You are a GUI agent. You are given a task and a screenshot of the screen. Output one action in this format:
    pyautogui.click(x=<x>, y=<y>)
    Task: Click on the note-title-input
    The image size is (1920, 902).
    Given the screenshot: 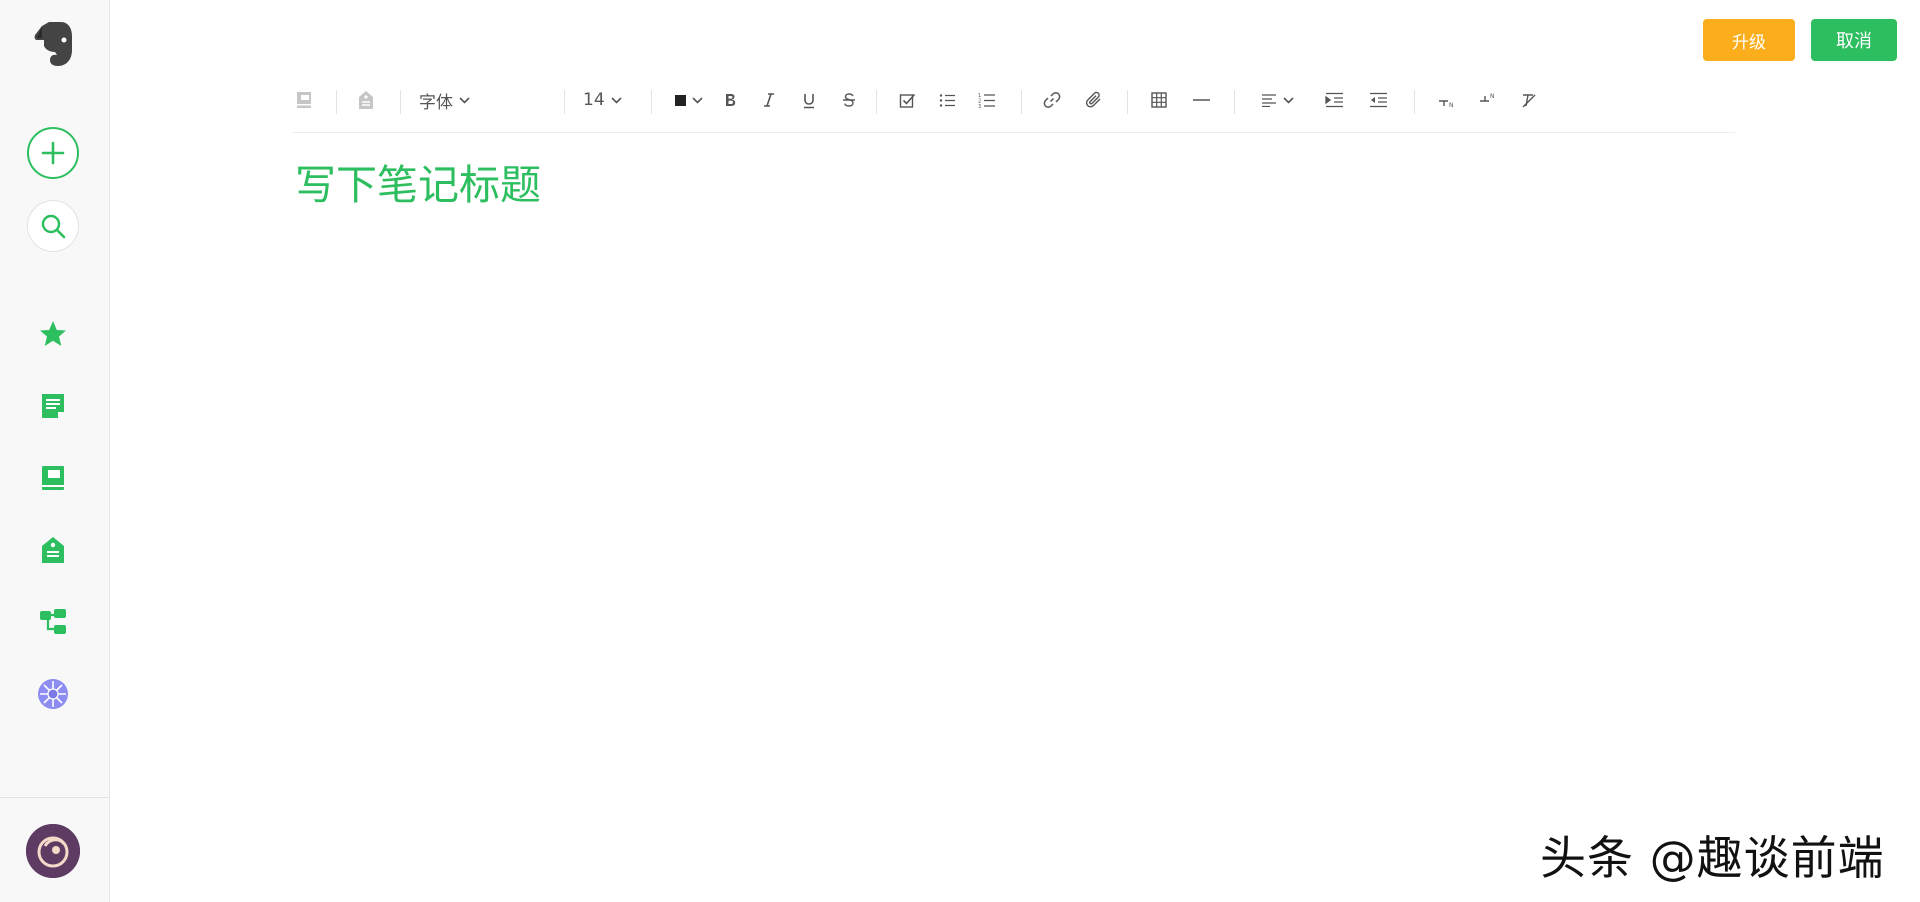 What is the action you would take?
    pyautogui.click(x=945, y=185)
    